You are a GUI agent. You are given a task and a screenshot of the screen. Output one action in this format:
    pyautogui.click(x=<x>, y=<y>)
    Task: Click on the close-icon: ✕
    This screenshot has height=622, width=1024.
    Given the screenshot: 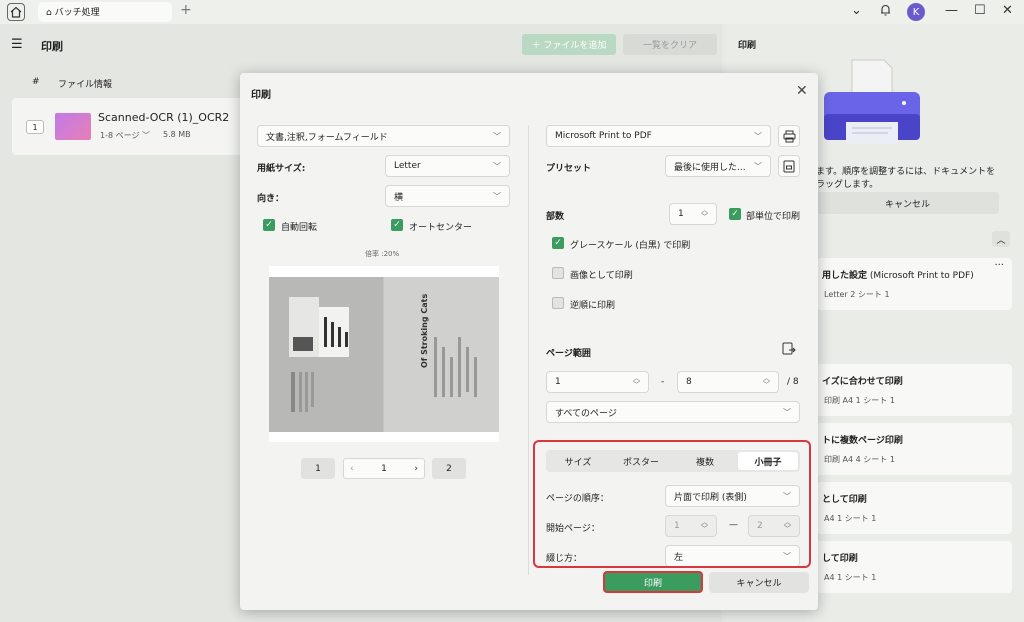 What is the action you would take?
    pyautogui.click(x=802, y=91)
    